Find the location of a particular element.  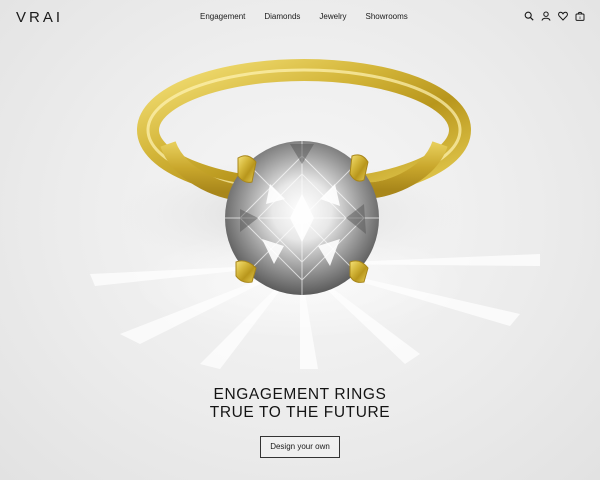

search-icon is located at coordinates (529, 16).